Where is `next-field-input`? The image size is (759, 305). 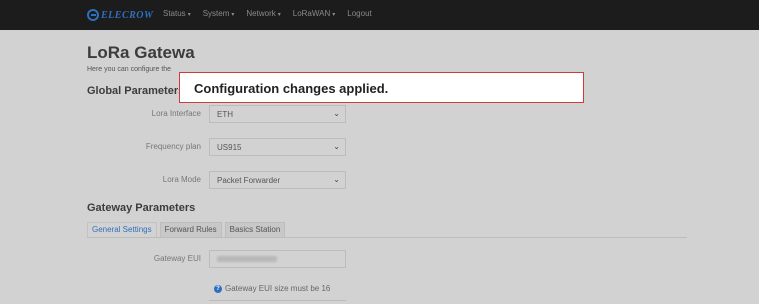
next-field-input is located at coordinates (277, 302).